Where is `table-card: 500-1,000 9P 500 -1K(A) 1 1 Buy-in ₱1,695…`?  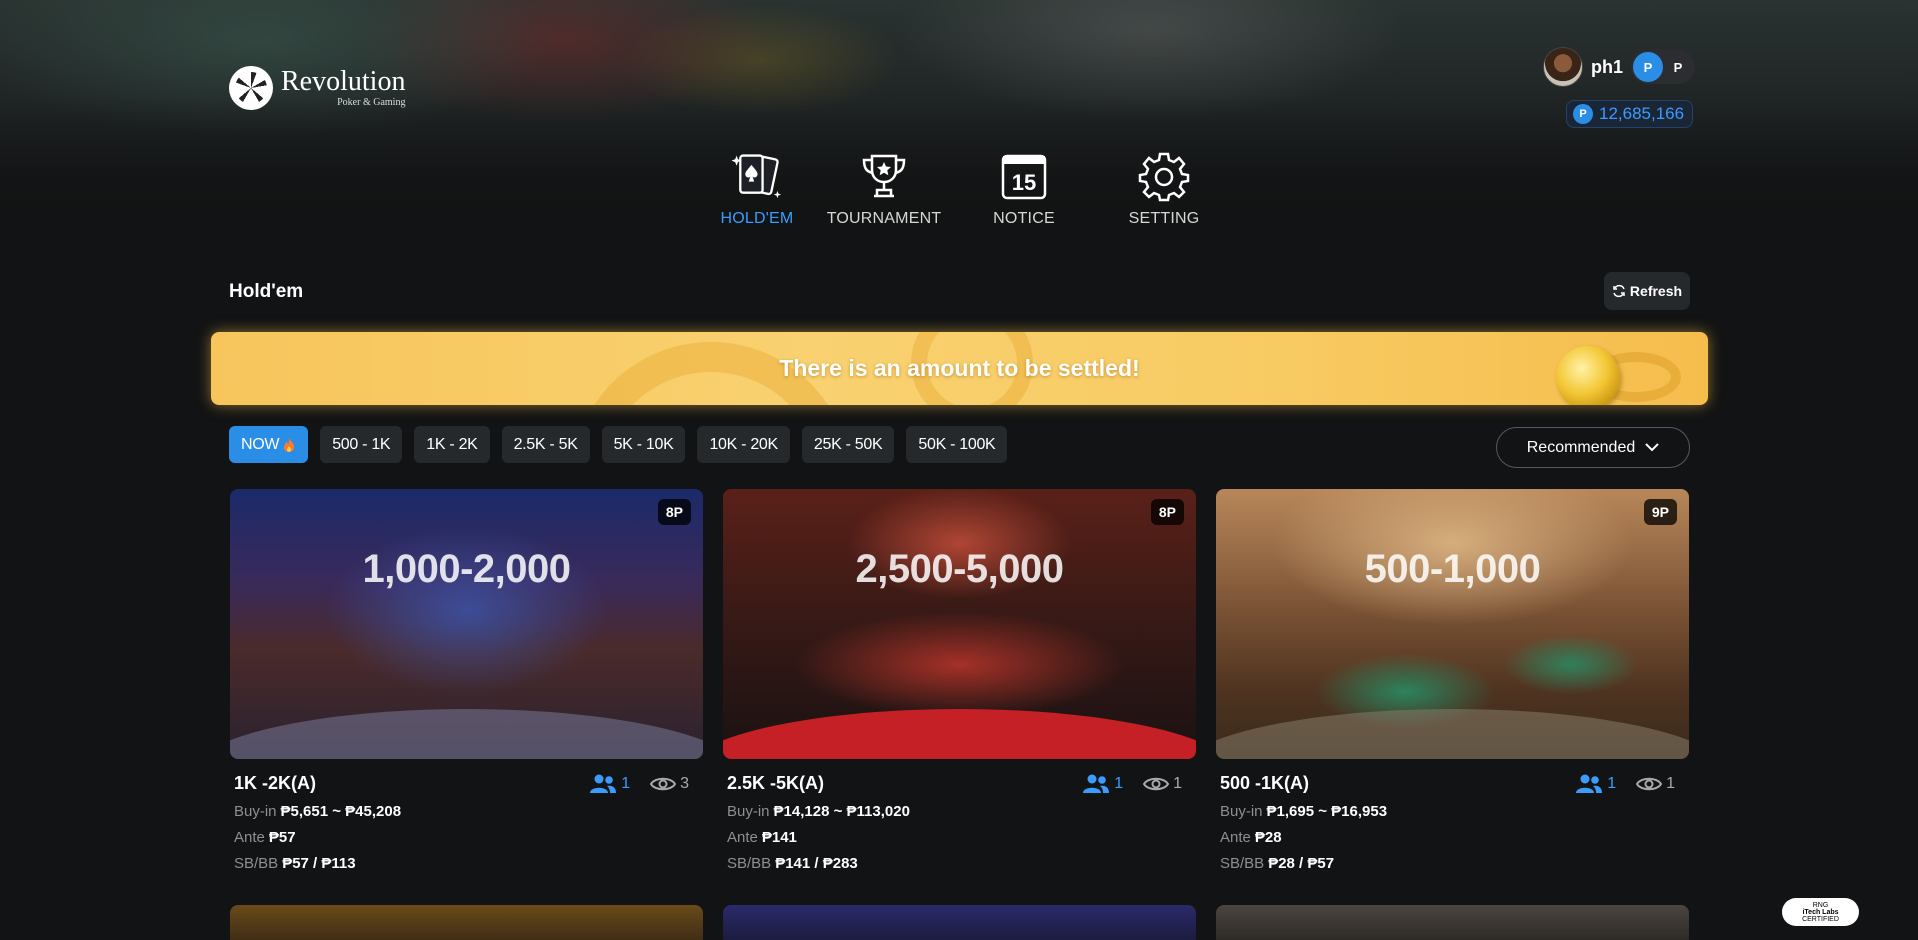 table-card: 500-1,000 9P 500 -1K(A) 1 1 Buy-in ₱1,695… is located at coordinates (1452, 680).